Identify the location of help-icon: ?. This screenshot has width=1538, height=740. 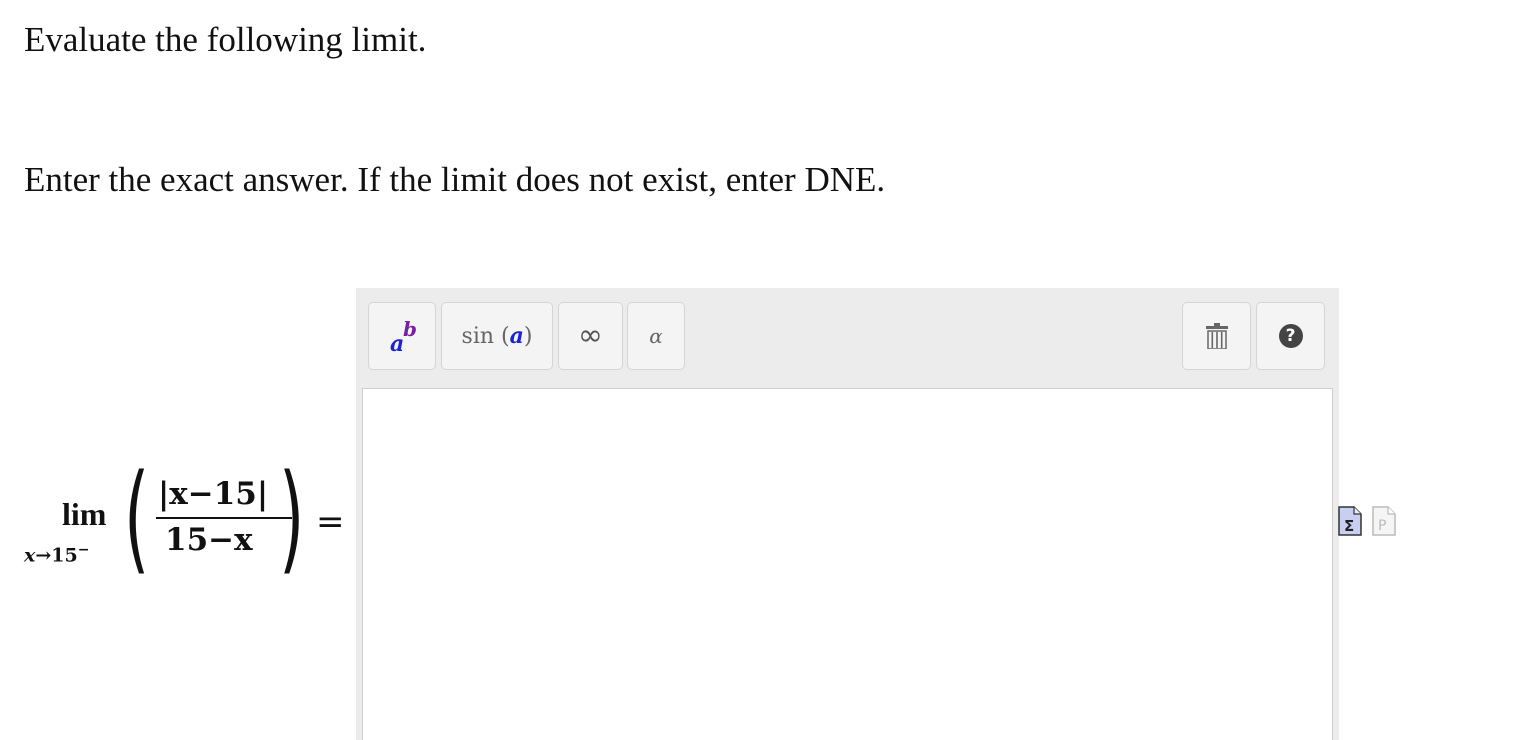
(1290, 336).